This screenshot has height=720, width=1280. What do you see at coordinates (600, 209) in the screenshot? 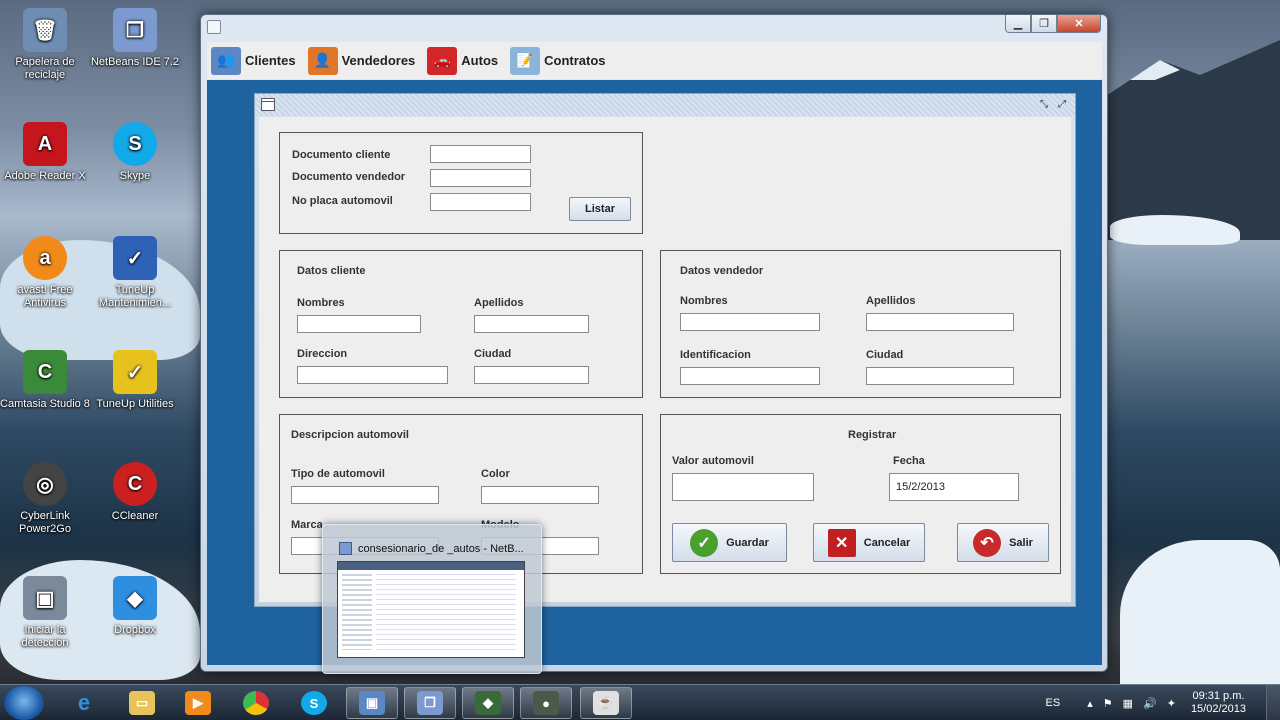
I see `listar-button: Listar` at bounding box center [600, 209].